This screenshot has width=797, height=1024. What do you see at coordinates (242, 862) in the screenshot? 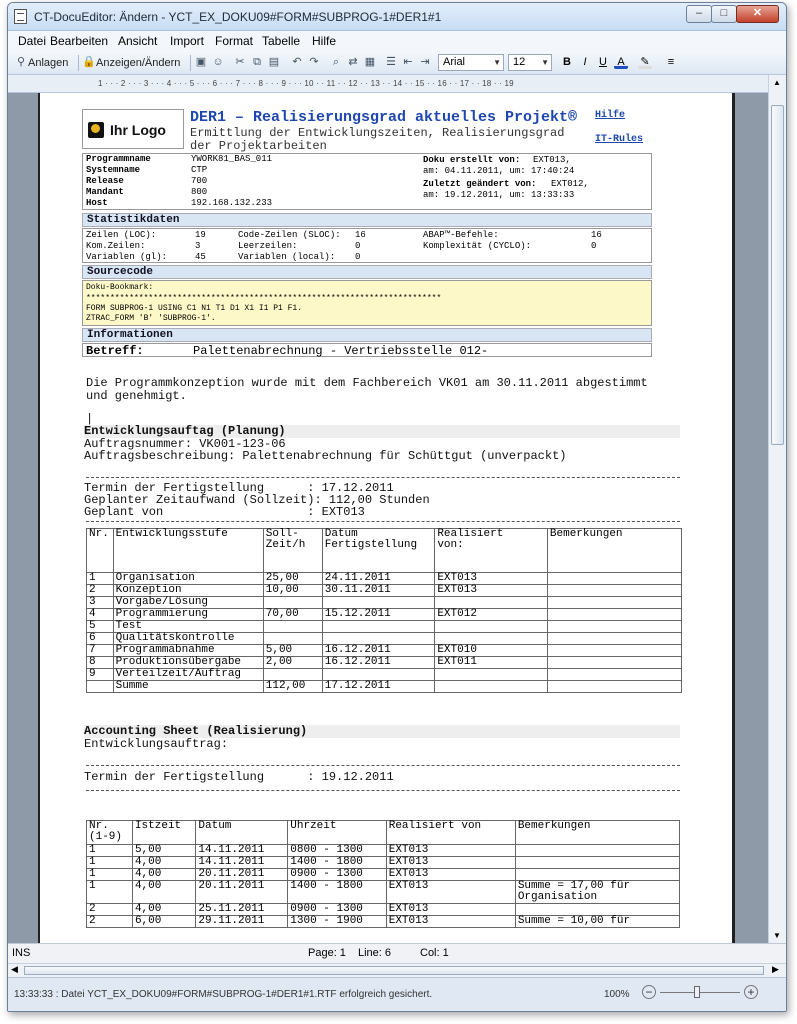
I see `table-cell: 14.11.2011` at bounding box center [242, 862].